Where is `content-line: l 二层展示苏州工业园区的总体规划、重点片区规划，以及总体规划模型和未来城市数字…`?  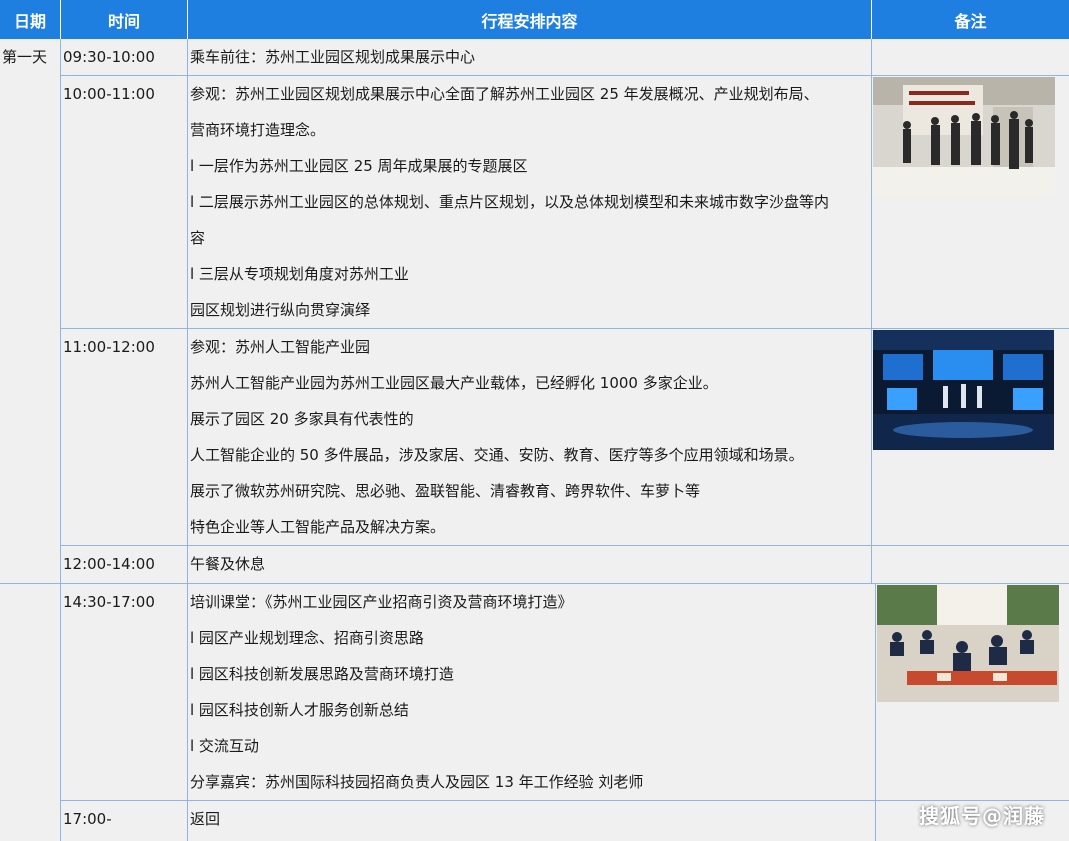 content-line: l 二层展示苏州工业园区的总体规划、重点片区规划，以及总体规划模型和未来城市数字… is located at coordinates (509, 202).